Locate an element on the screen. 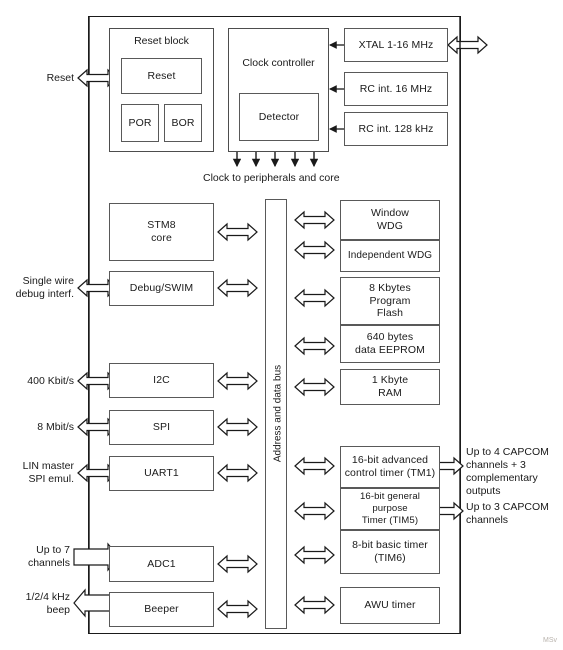 The height and width of the screenshot is (650, 563). detector-box-label: Detector is located at coordinates (279, 116).